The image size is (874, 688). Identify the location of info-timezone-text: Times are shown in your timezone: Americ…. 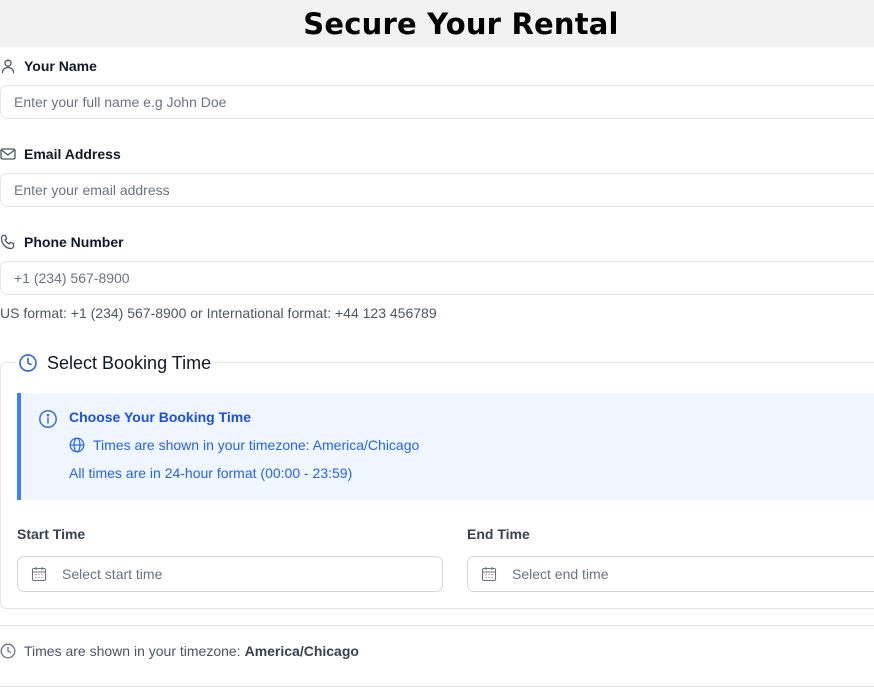
(256, 445).